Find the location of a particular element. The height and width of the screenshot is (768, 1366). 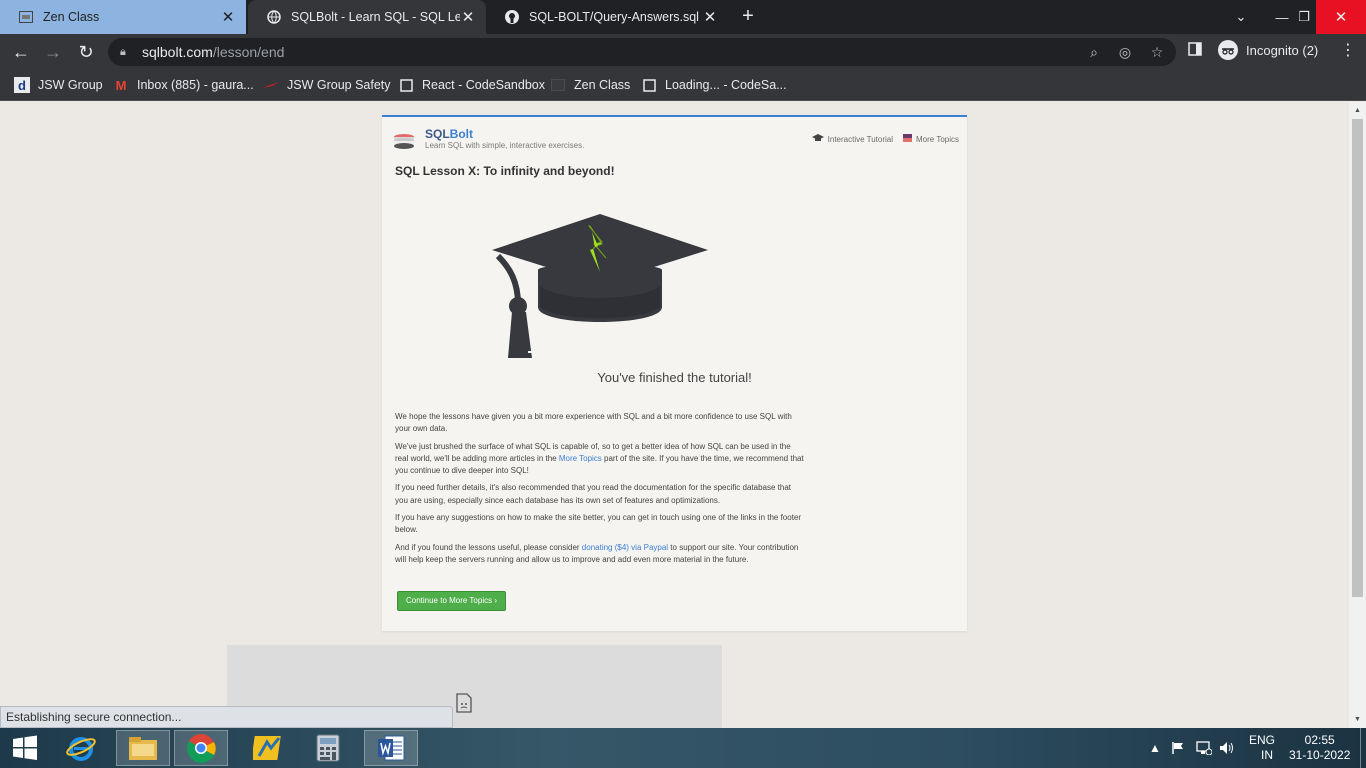

side-panel-icon is located at coordinates (1195, 49).